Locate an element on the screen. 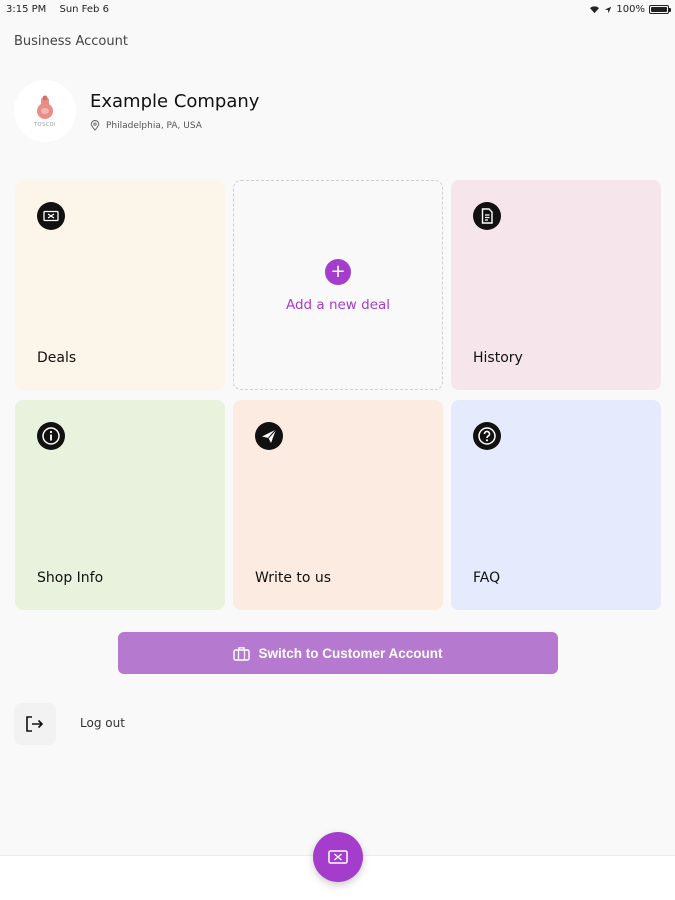 The width and height of the screenshot is (675, 900). faq-label: FAQ is located at coordinates (487, 578).